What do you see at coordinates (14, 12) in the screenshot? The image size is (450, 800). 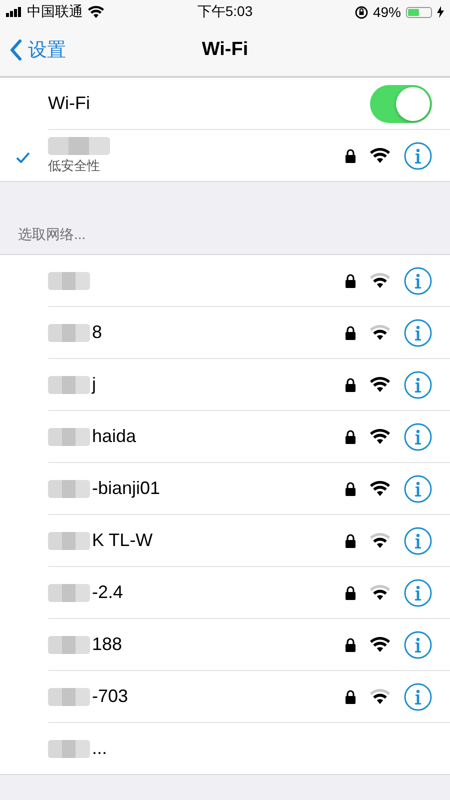 I see `signal-icon` at bounding box center [14, 12].